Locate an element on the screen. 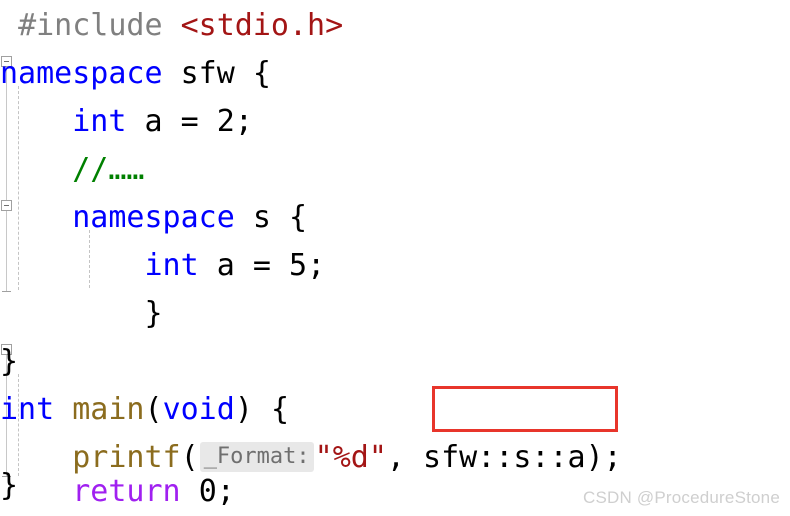  code-line-7: } is located at coordinates (395, 362).